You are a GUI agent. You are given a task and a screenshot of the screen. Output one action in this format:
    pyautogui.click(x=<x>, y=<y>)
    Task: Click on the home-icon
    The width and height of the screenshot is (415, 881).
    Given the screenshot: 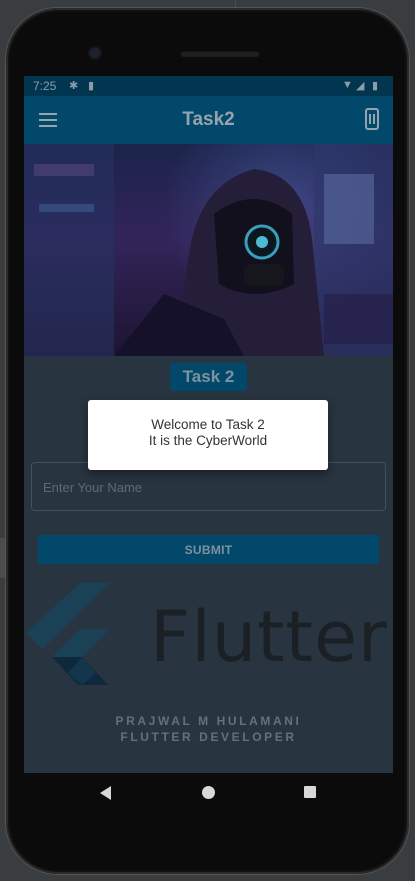 What is the action you would take?
    pyautogui.click(x=208, y=792)
    